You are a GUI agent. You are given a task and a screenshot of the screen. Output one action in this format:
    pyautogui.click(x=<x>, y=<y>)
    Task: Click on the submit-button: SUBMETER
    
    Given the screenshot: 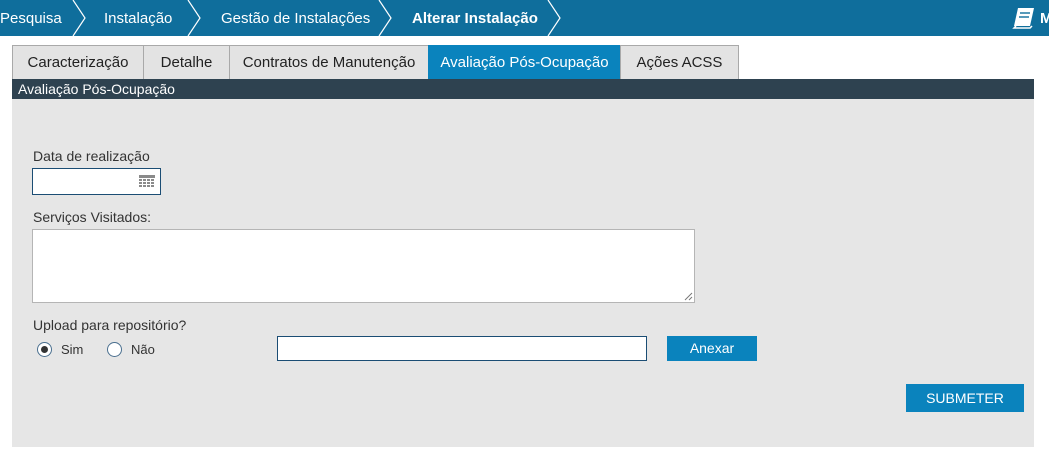 What is the action you would take?
    pyautogui.click(x=965, y=398)
    